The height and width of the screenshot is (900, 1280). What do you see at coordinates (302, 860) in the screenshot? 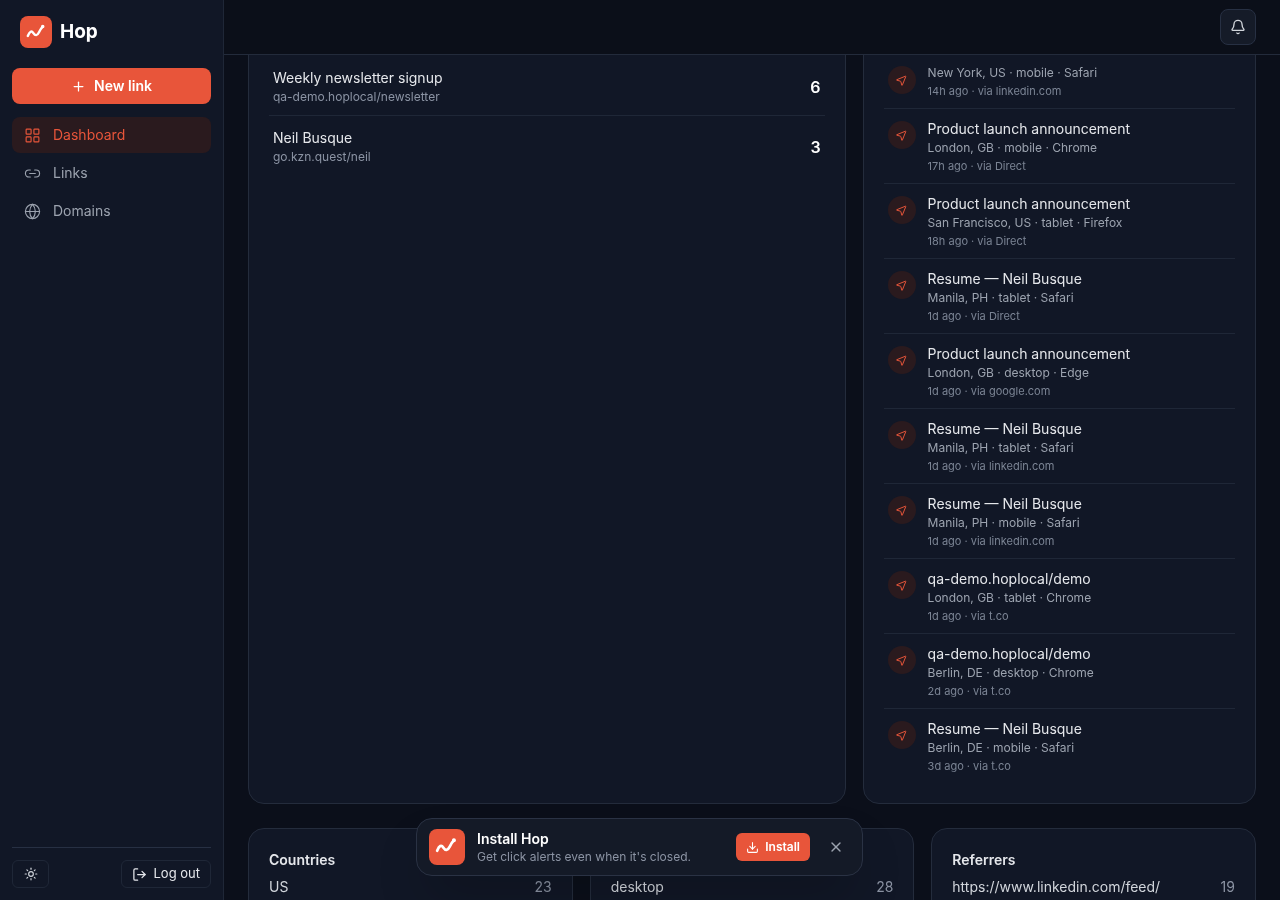
I see `card-title: Countries` at bounding box center [302, 860].